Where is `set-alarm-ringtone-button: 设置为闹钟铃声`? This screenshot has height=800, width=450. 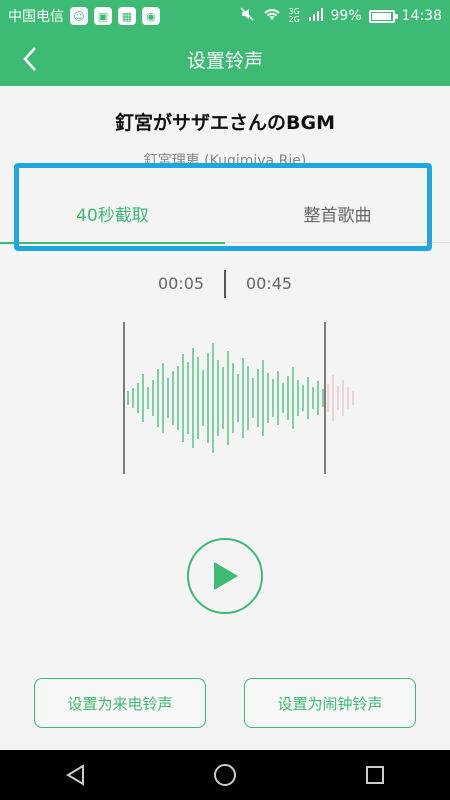
set-alarm-ringtone-button: 设置为闹钟铃声 is located at coordinates (330, 703).